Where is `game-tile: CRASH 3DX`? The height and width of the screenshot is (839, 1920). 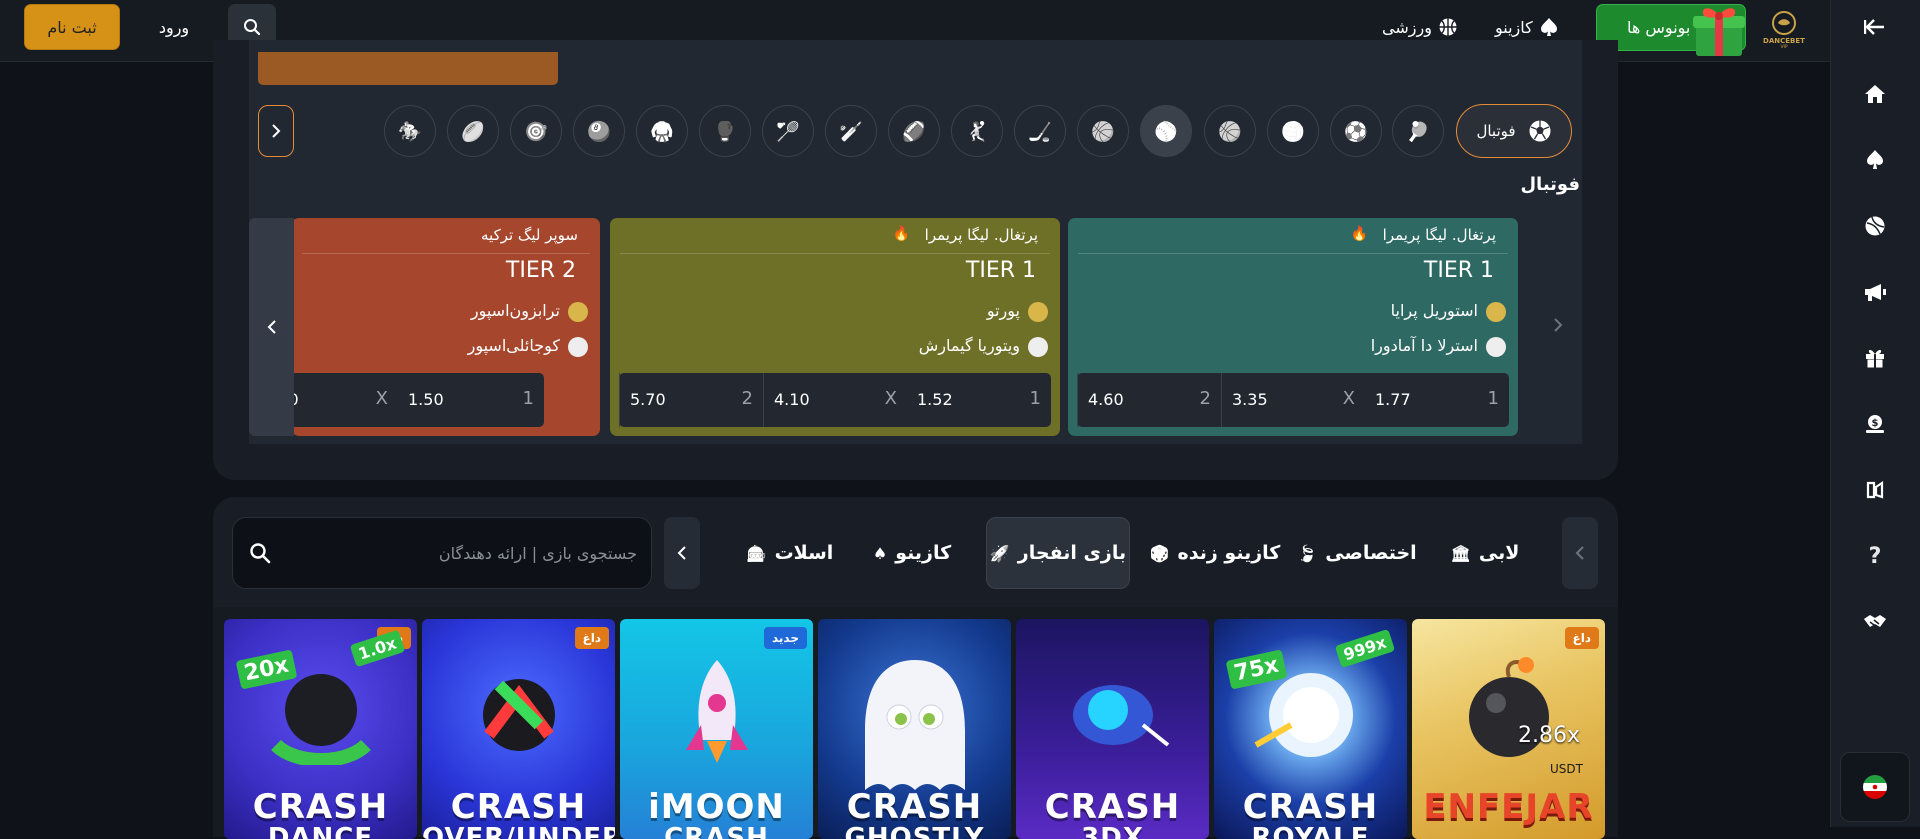
game-tile: CRASH 3DX is located at coordinates (1112, 729).